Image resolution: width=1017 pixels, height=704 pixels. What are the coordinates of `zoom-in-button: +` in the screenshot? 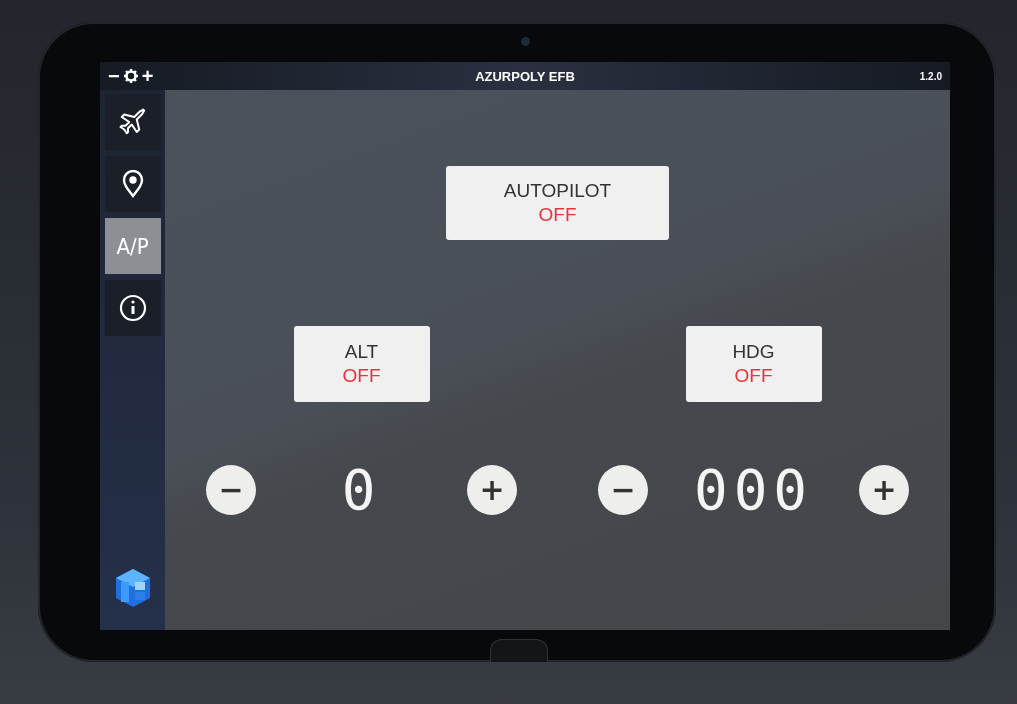 It's located at (147, 76).